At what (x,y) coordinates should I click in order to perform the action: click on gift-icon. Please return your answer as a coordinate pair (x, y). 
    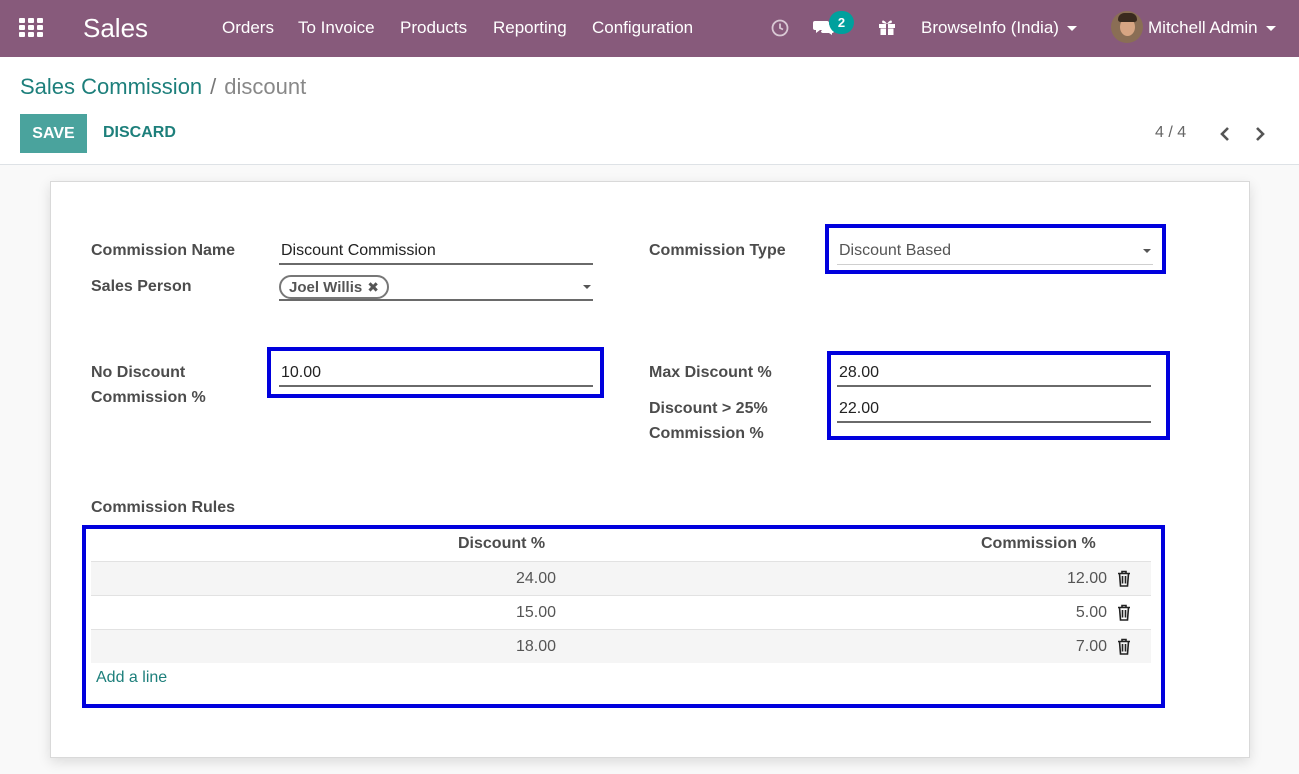
    Looking at the image, I should click on (887, 27).